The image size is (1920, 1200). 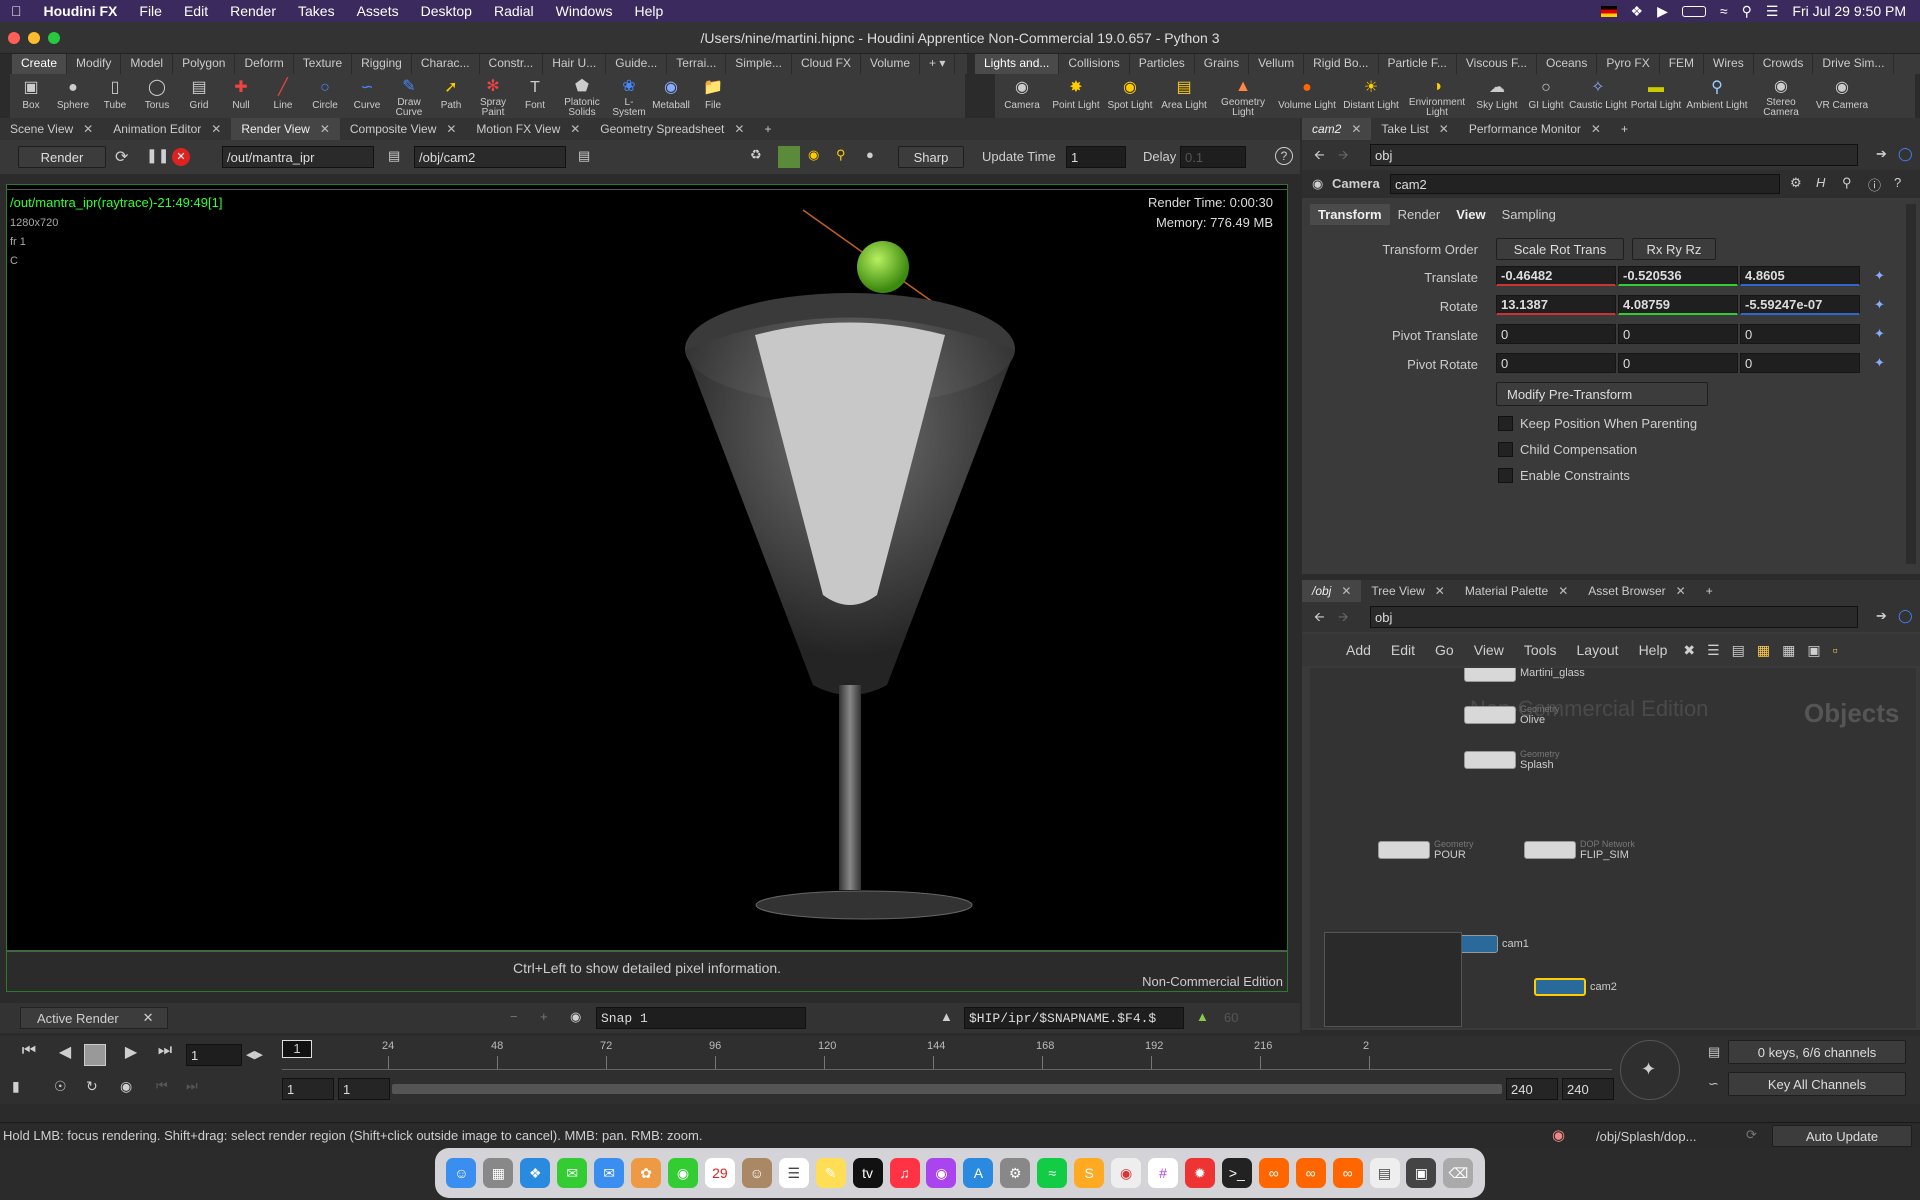 What do you see at coordinates (1015, 1173) in the screenshot?
I see `system-preferences-icon: ⚙` at bounding box center [1015, 1173].